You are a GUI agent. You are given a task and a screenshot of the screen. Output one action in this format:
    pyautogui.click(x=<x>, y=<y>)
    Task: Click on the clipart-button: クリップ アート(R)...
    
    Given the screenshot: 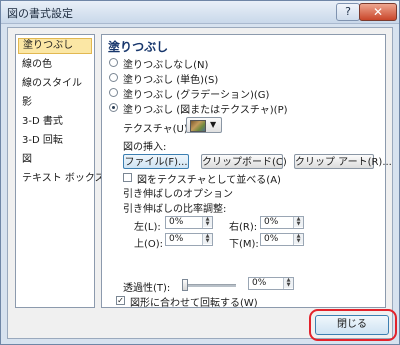 What is the action you would take?
    pyautogui.click(x=343, y=161)
    